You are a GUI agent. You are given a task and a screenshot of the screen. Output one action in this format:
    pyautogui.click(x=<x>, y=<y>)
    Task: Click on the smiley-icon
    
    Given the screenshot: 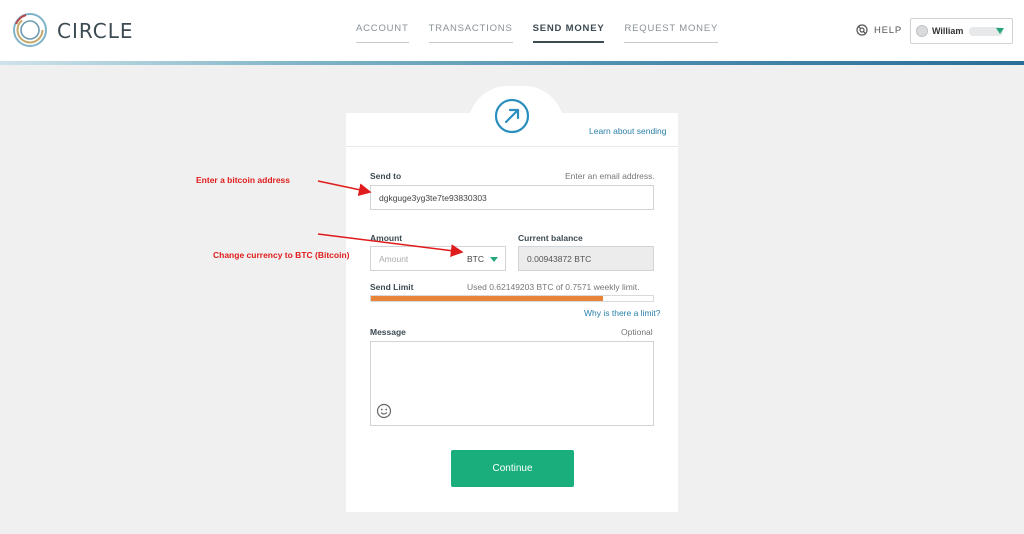 What is the action you would take?
    pyautogui.click(x=384, y=411)
    